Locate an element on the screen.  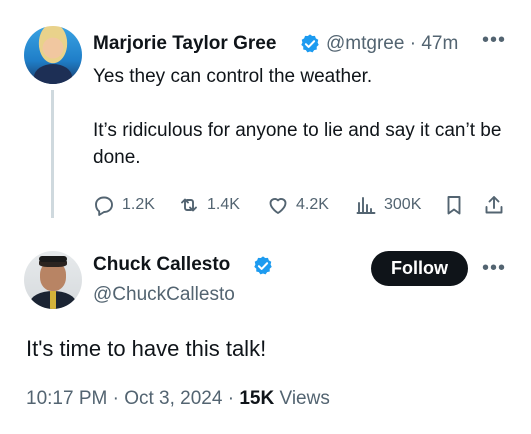
repost-button: 1.4K is located at coordinates (208, 205).